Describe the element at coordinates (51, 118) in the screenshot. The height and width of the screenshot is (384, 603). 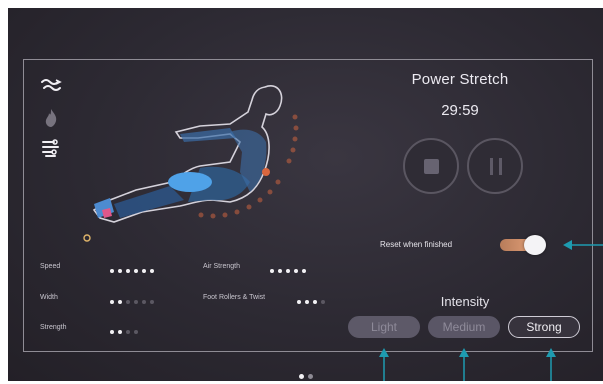
I see `heat-flame-icon` at that location.